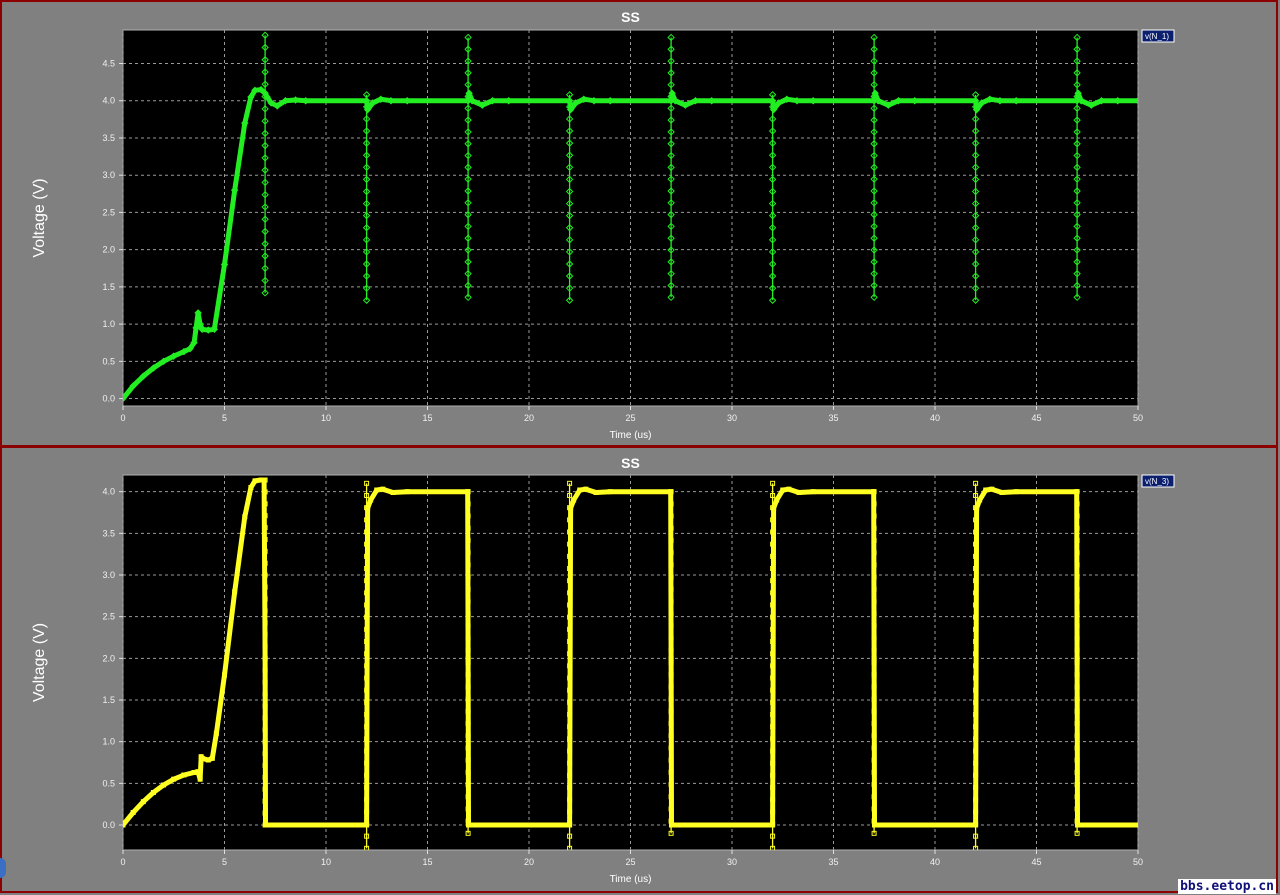 Image resolution: width=1280 pixels, height=895 pixels. What do you see at coordinates (1157, 36) in the screenshot?
I see `legend-label: v(N_1)` at bounding box center [1157, 36].